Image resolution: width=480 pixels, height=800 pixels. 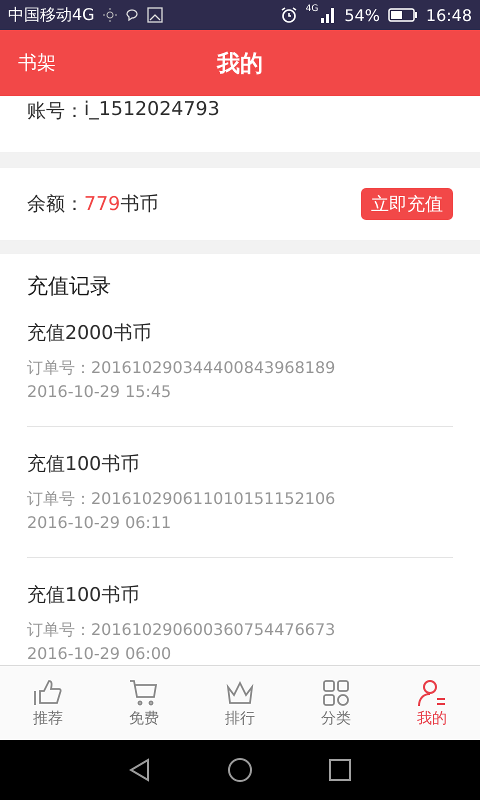 I want to click on order-number: 订单号：201610290344400843968189, so click(x=181, y=368).